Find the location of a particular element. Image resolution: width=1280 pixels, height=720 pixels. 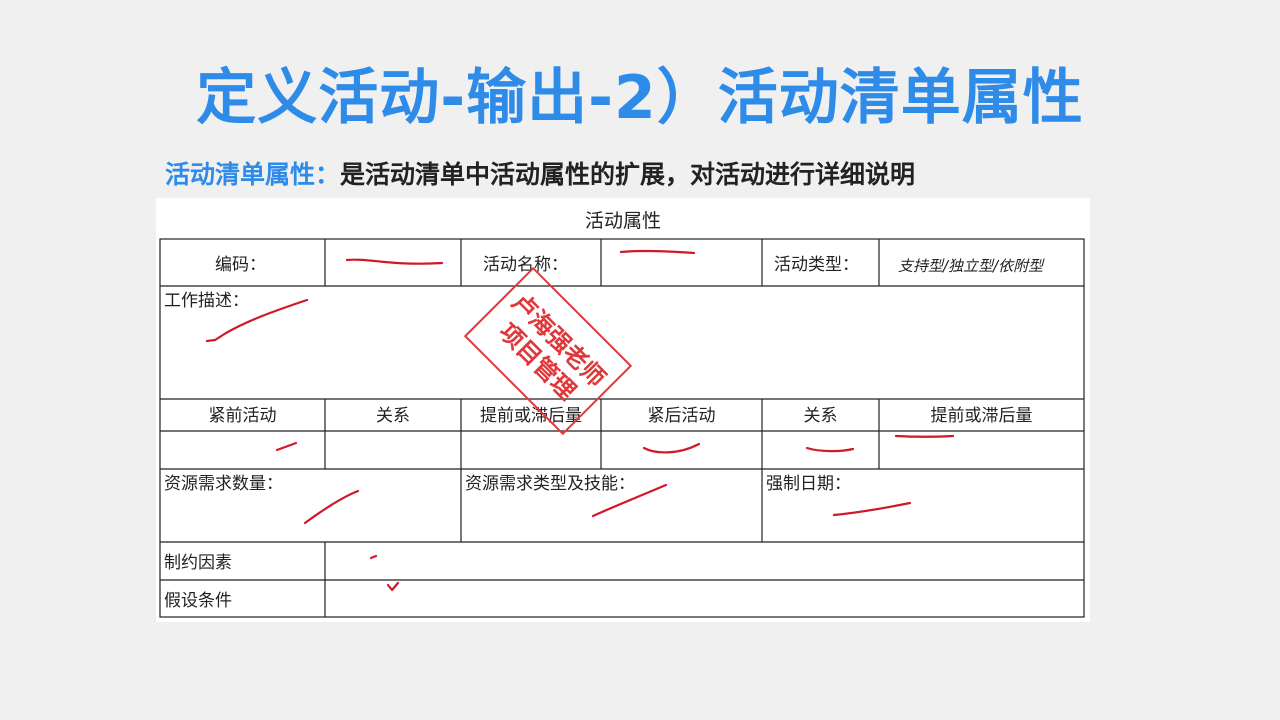

activity-type-value: 支持型/独立型/依附型 is located at coordinates (971, 266).